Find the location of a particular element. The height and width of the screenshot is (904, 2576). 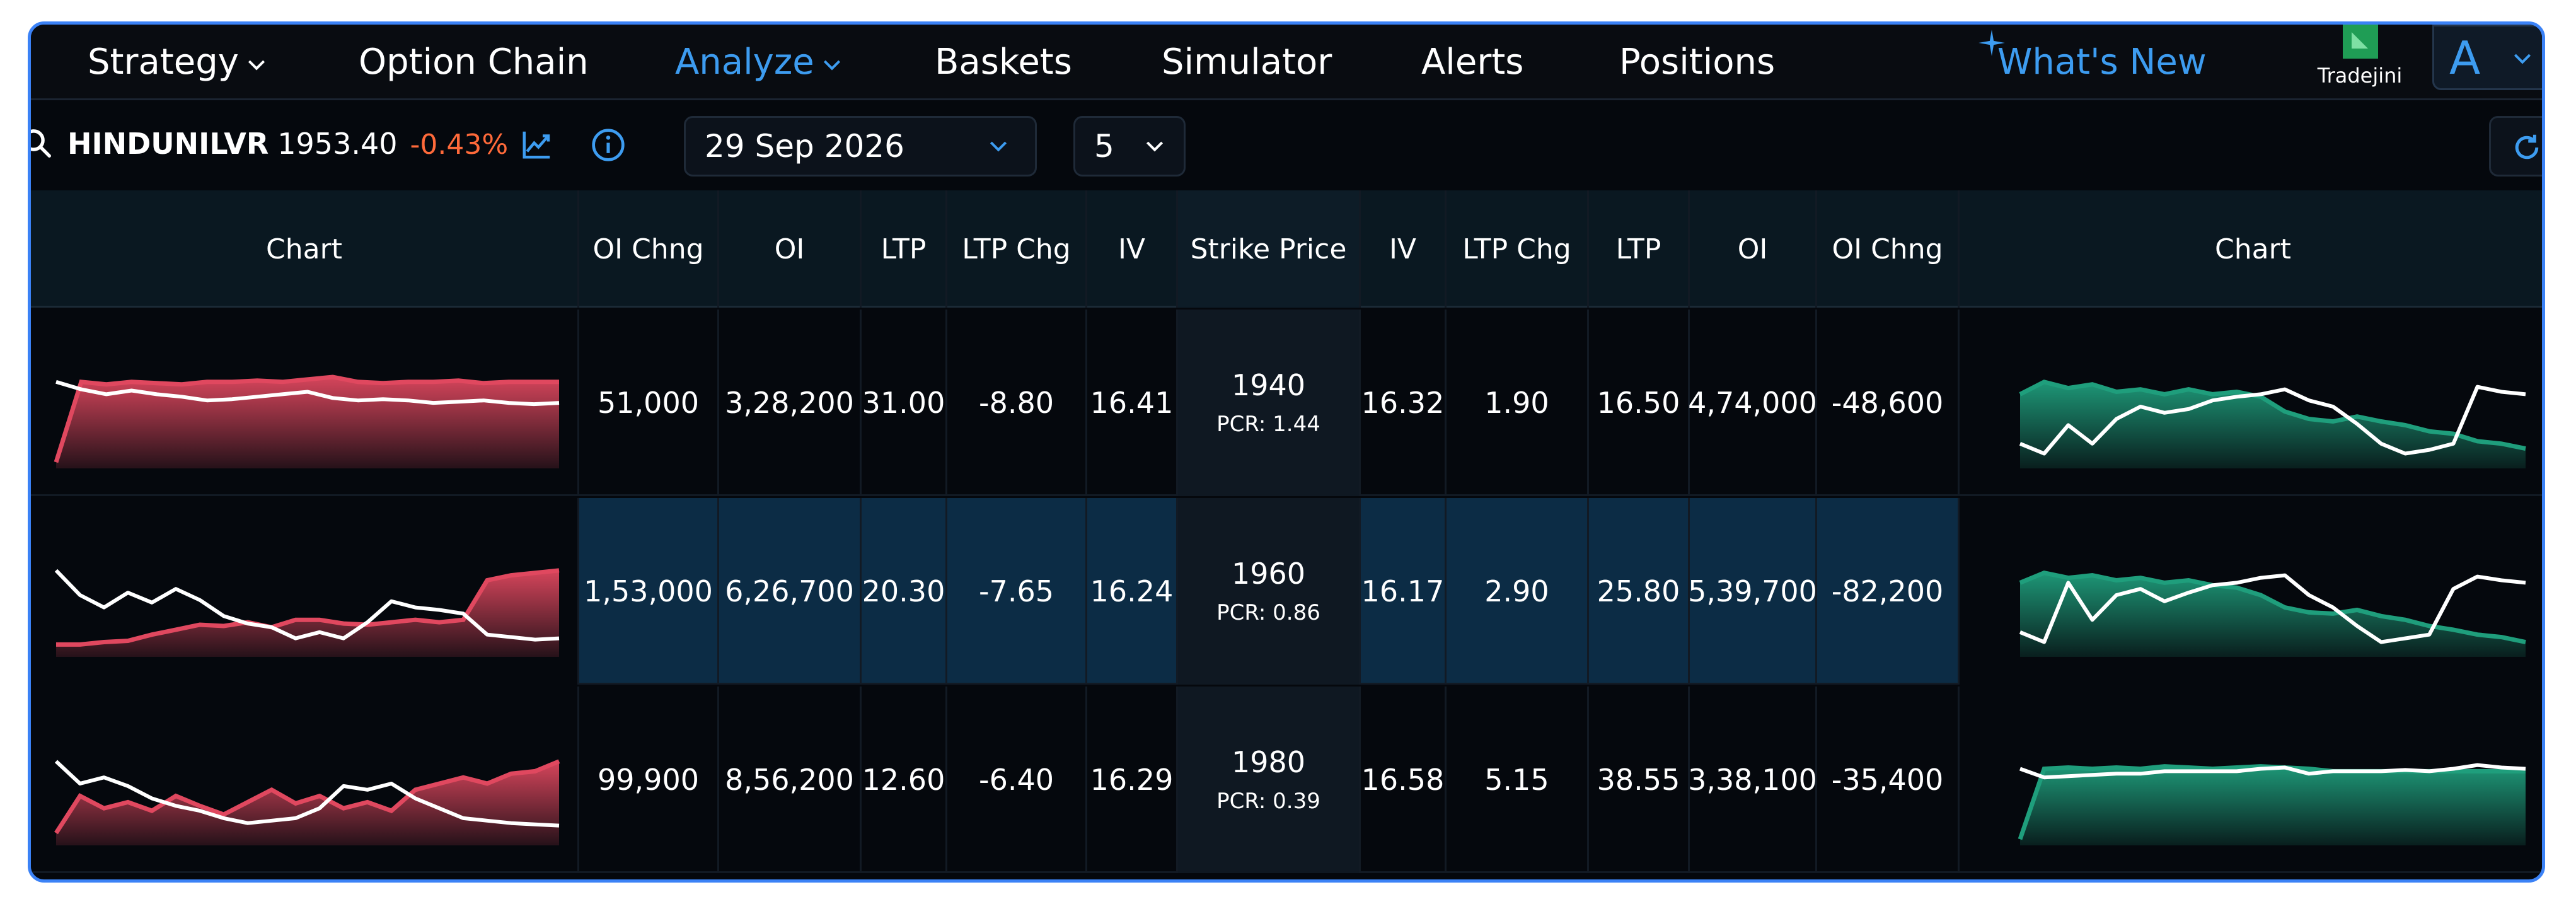

refresh-button is located at coordinates (2516, 146).